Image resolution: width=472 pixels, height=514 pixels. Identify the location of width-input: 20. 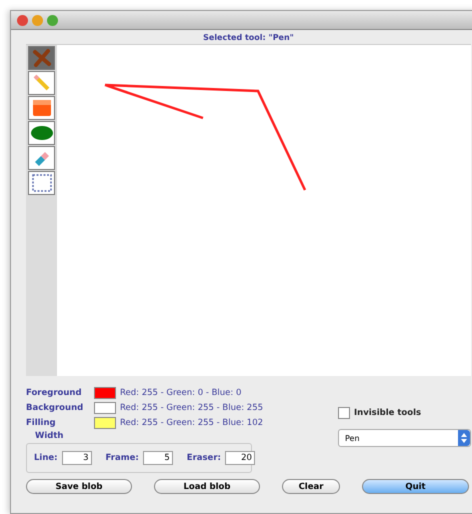
(239, 458).